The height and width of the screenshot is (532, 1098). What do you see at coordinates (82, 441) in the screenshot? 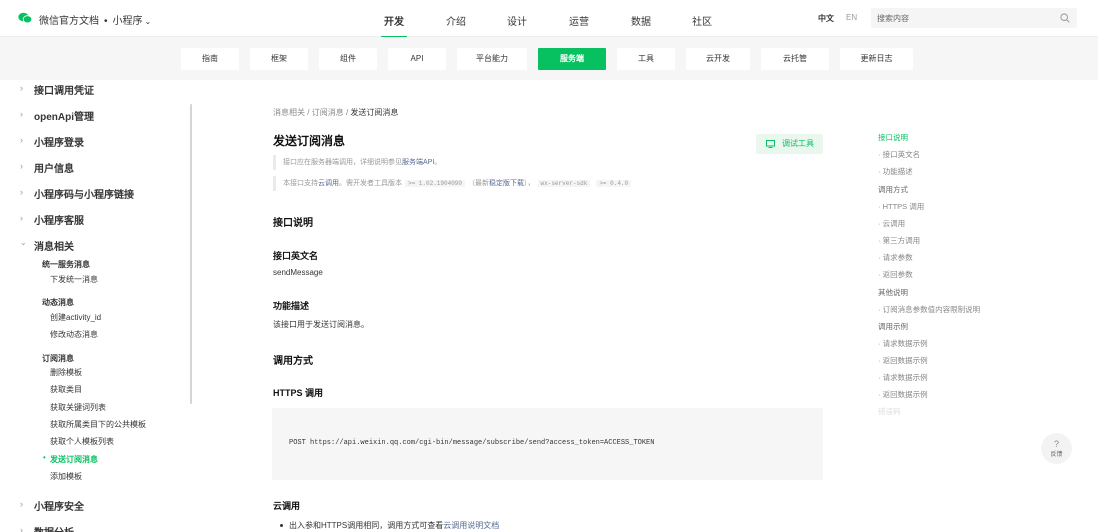
I see `sidebar-subitem: 获取个人模板列表` at bounding box center [82, 441].